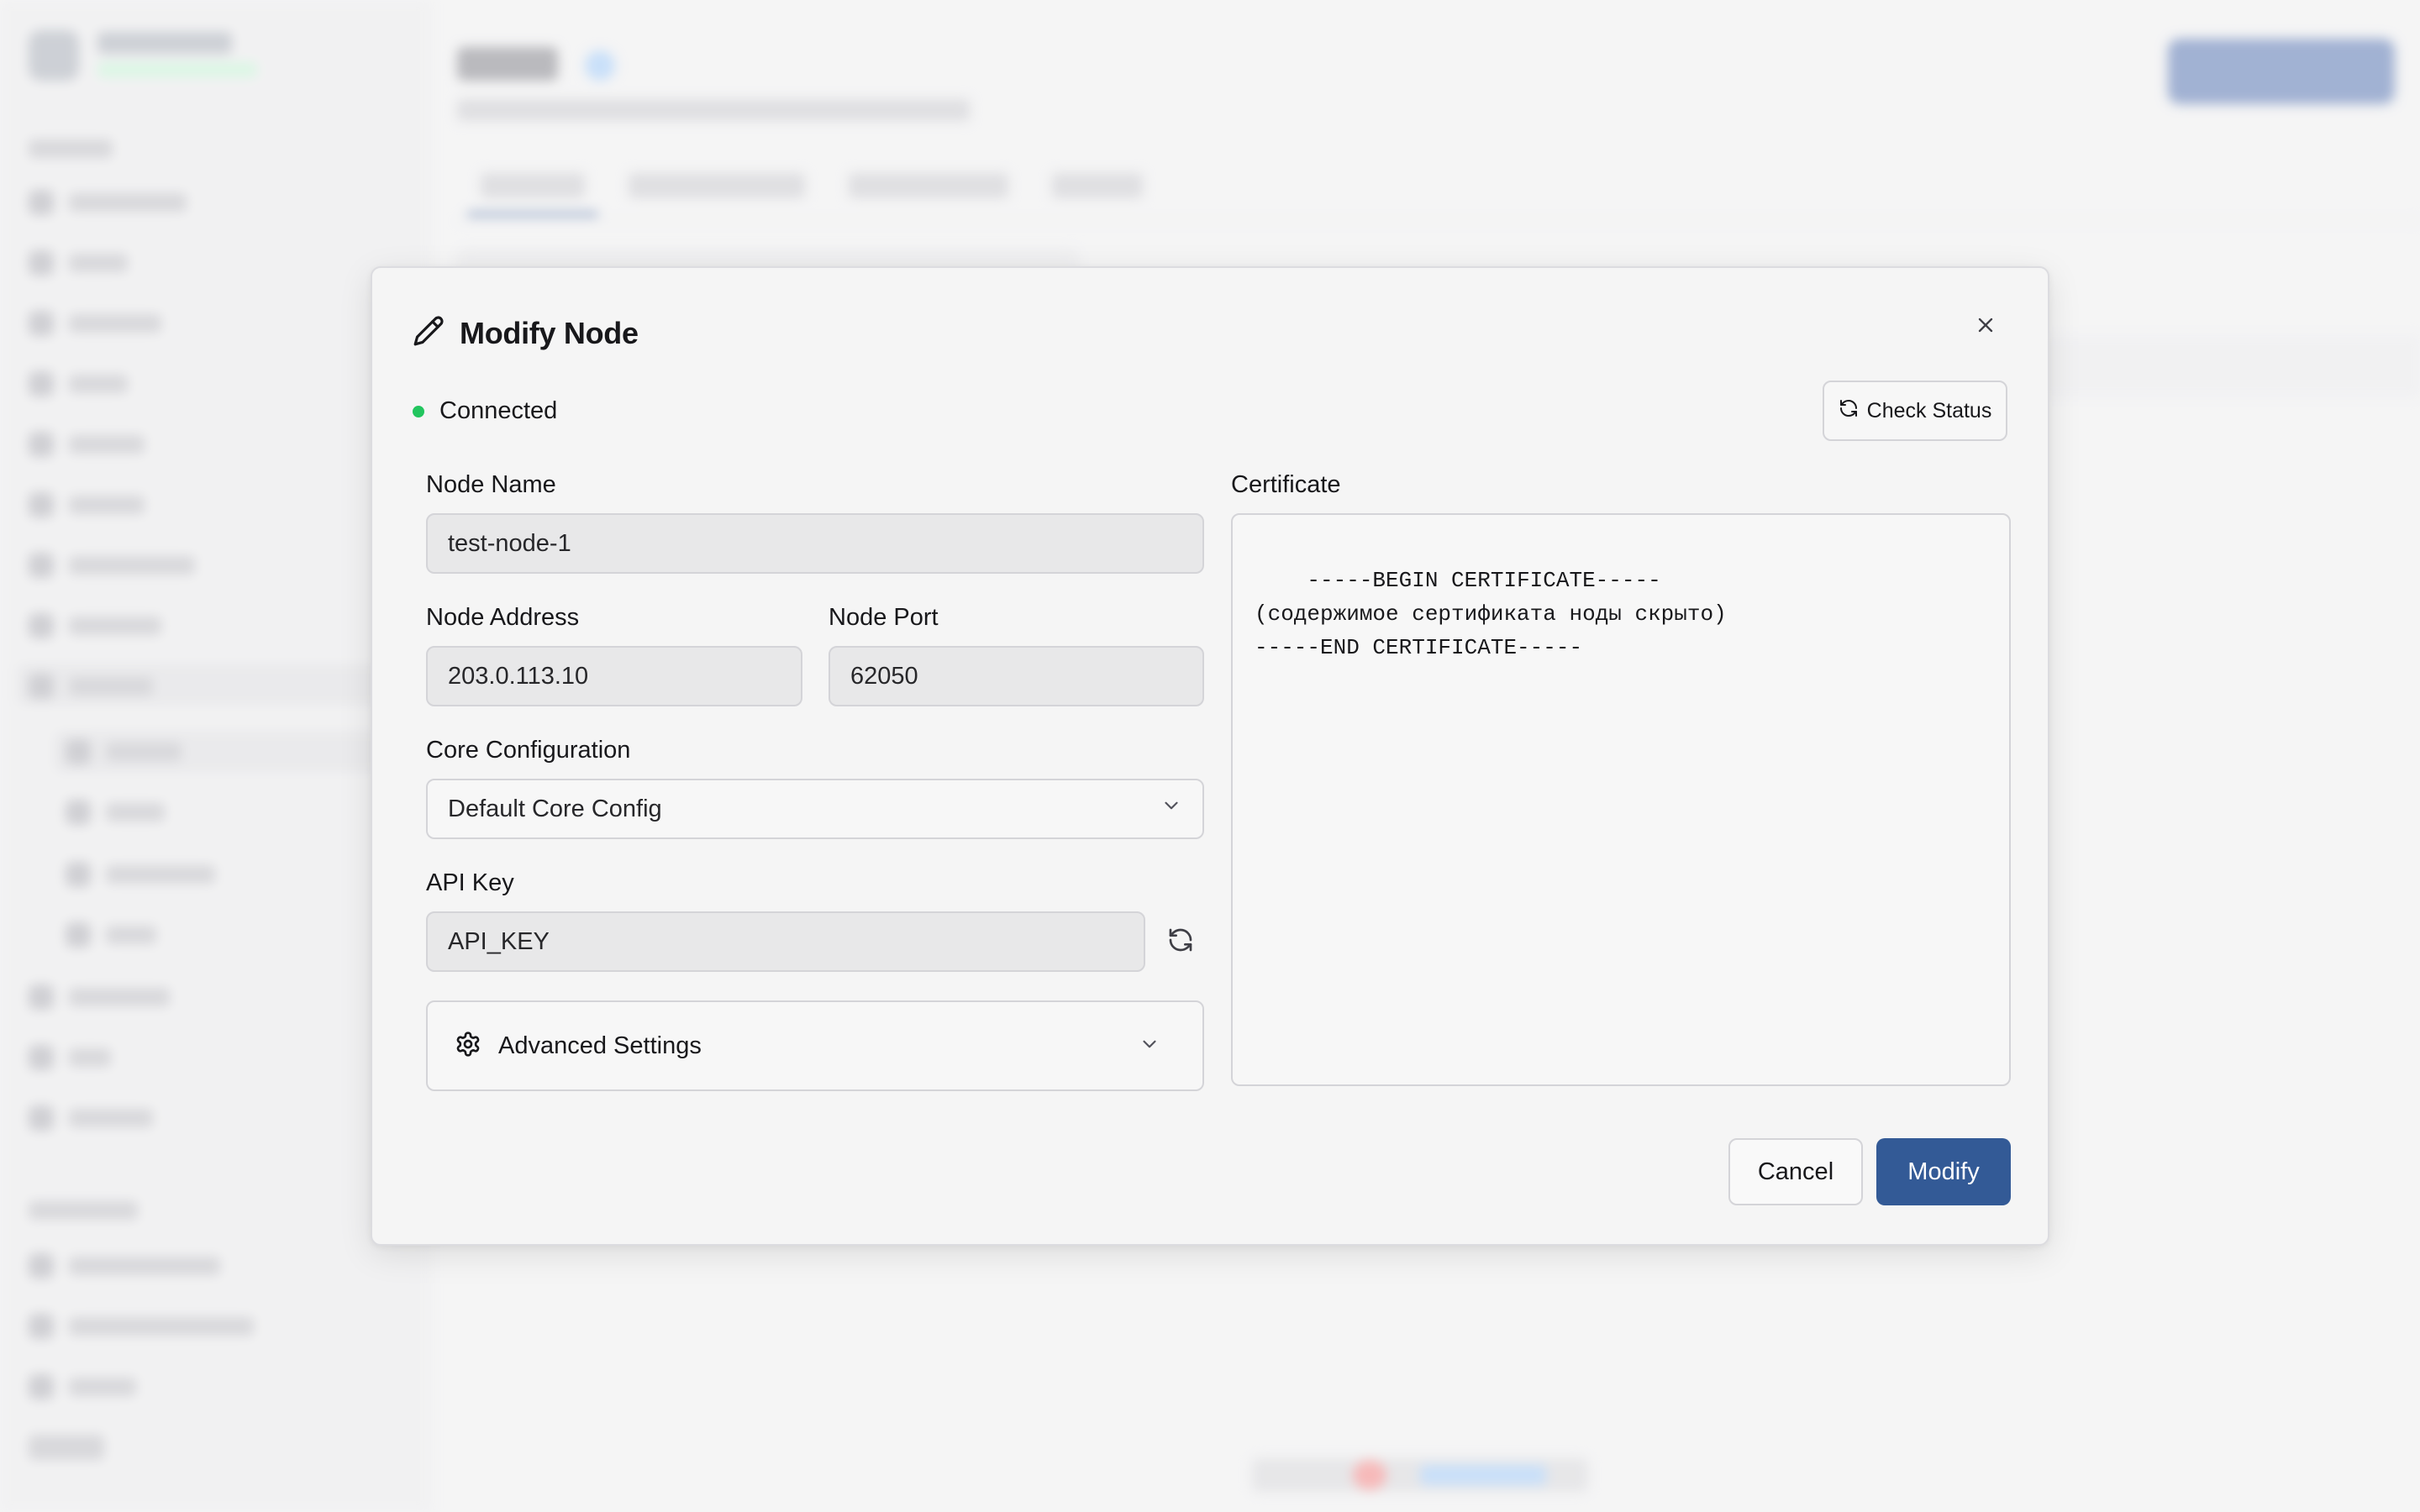  I want to click on advanced-settings-label: Advanced Settings, so click(600, 1045).